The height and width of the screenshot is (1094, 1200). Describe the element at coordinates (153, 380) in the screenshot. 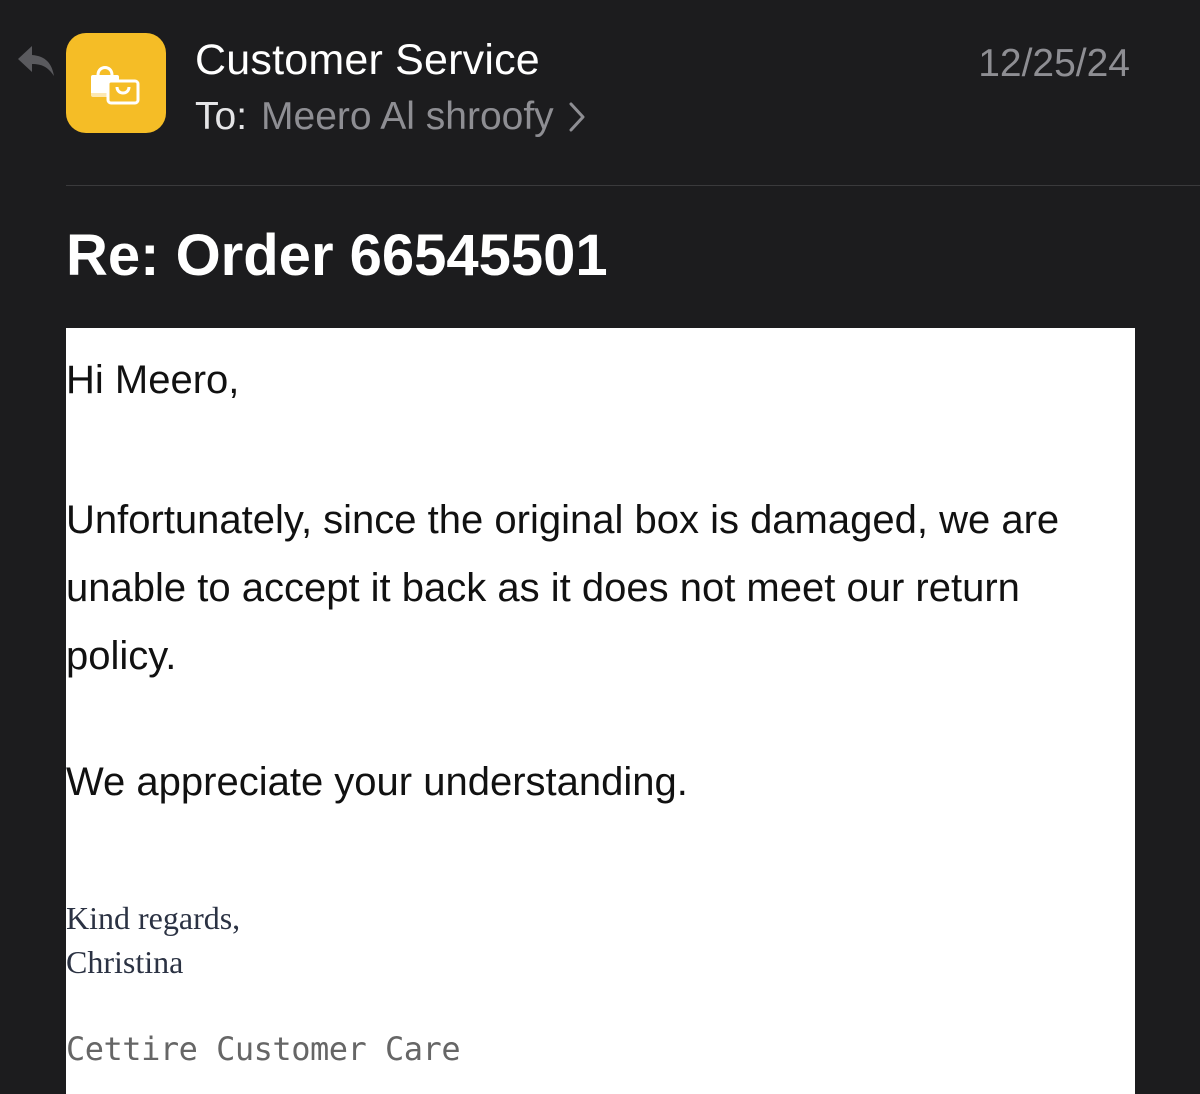

I see `greeting-text: Hi Meero,` at that location.